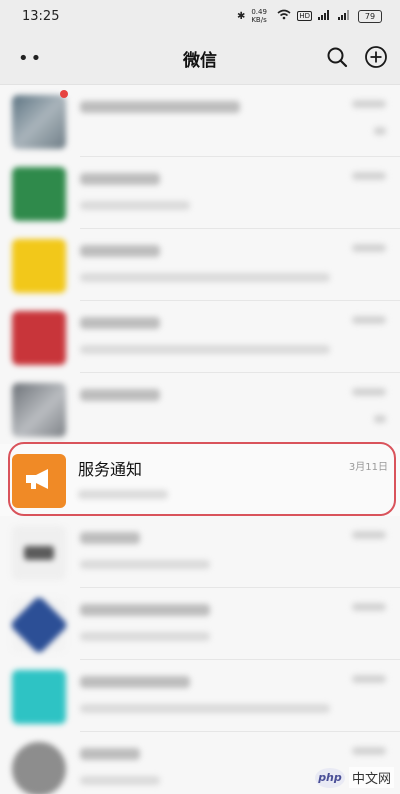 Image resolution: width=400 pixels, height=794 pixels. Describe the element at coordinates (370, 16) in the screenshot. I see `battery-icon: 79` at that location.